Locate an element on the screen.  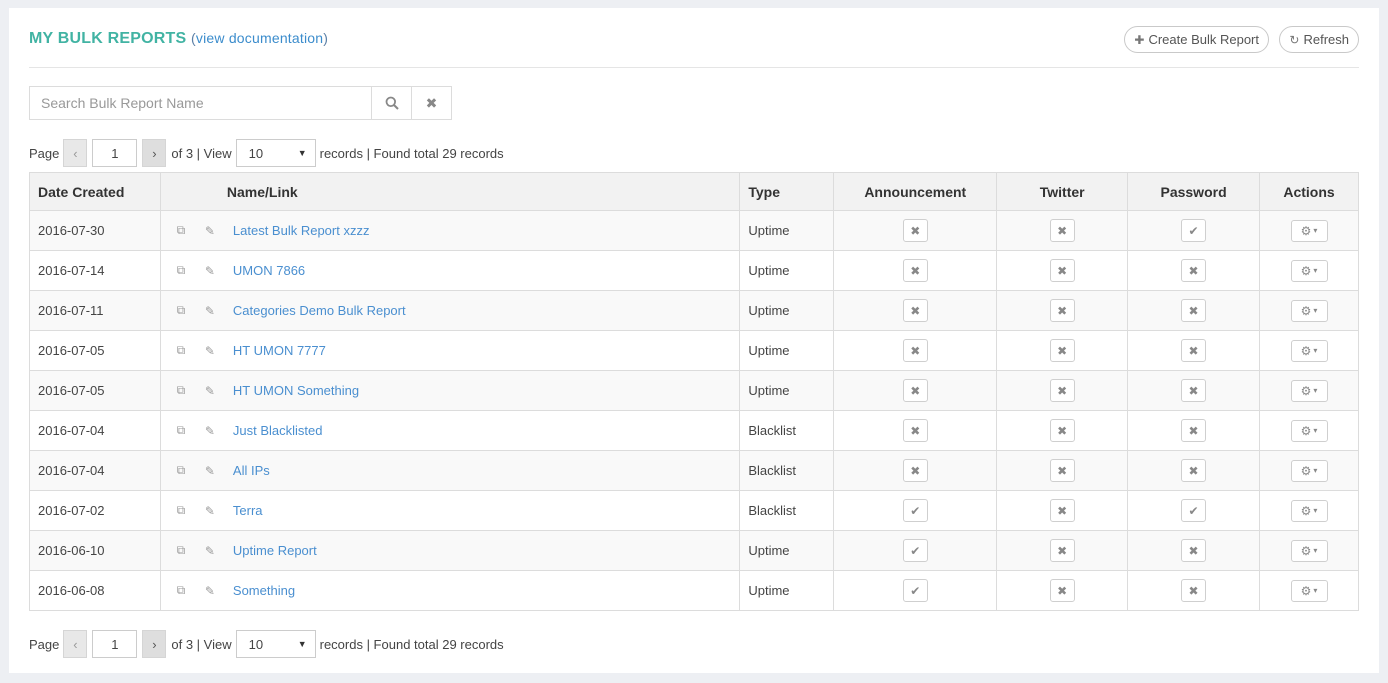
report-link: HT UMON Something is located at coordinates (296, 390).